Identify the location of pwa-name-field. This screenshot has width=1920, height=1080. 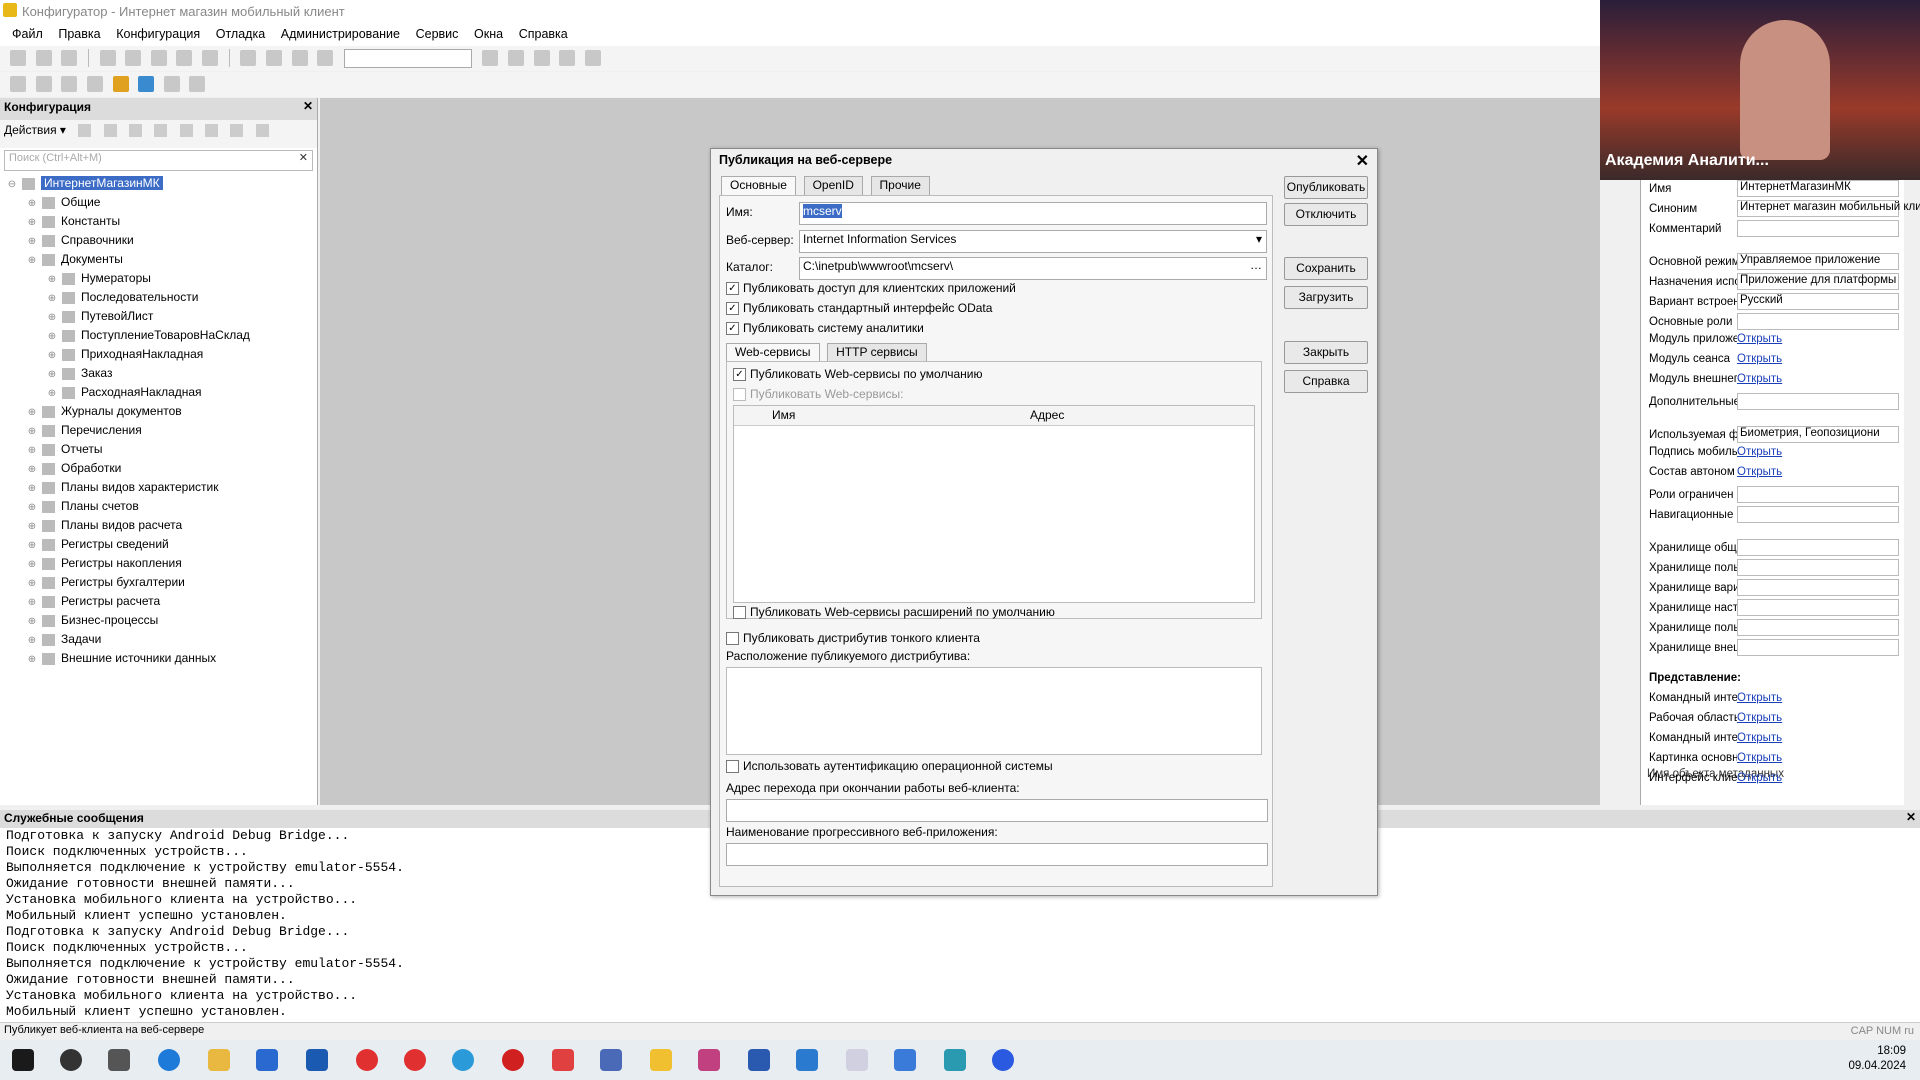
(997, 854).